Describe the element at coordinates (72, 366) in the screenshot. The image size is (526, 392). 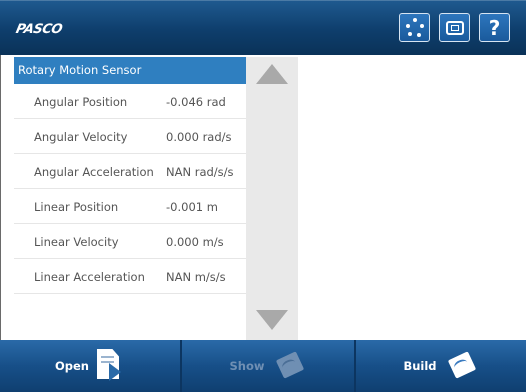
I see `open-label: Open` at that location.